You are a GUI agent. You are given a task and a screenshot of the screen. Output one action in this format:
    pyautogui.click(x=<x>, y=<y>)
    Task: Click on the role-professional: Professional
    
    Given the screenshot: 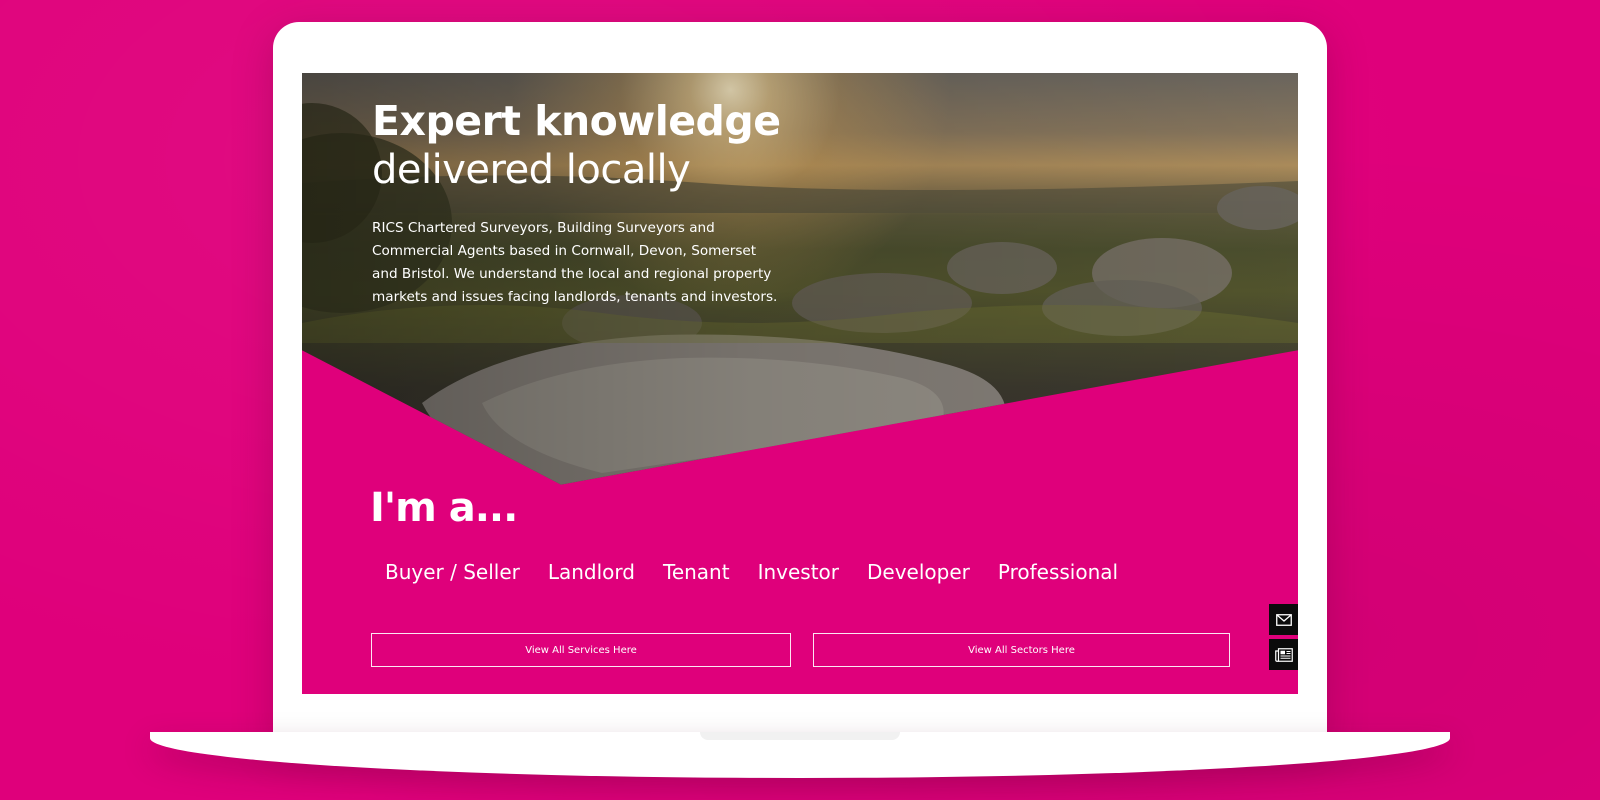 What is the action you would take?
    pyautogui.click(x=1058, y=572)
    